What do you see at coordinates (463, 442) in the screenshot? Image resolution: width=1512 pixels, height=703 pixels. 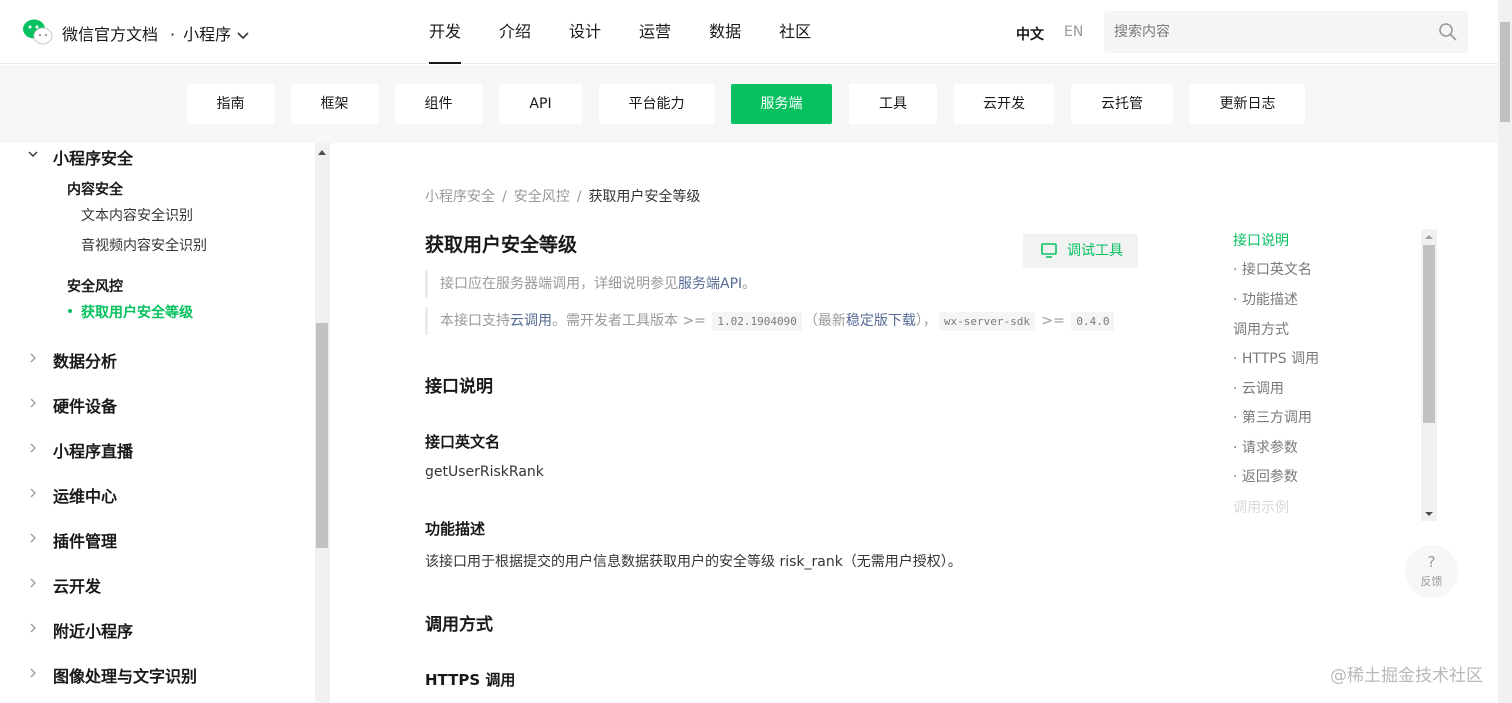 I see `subsection-api-name: 接口英文名` at bounding box center [463, 442].